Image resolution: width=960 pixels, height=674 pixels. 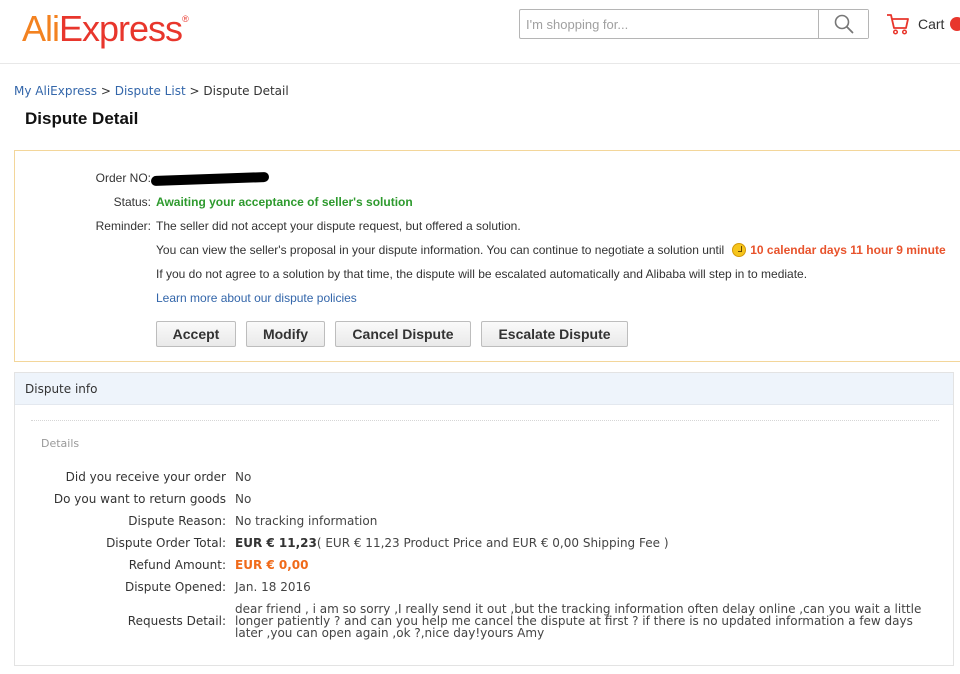 What do you see at coordinates (485, 420) in the screenshot?
I see `section-divider` at bounding box center [485, 420].